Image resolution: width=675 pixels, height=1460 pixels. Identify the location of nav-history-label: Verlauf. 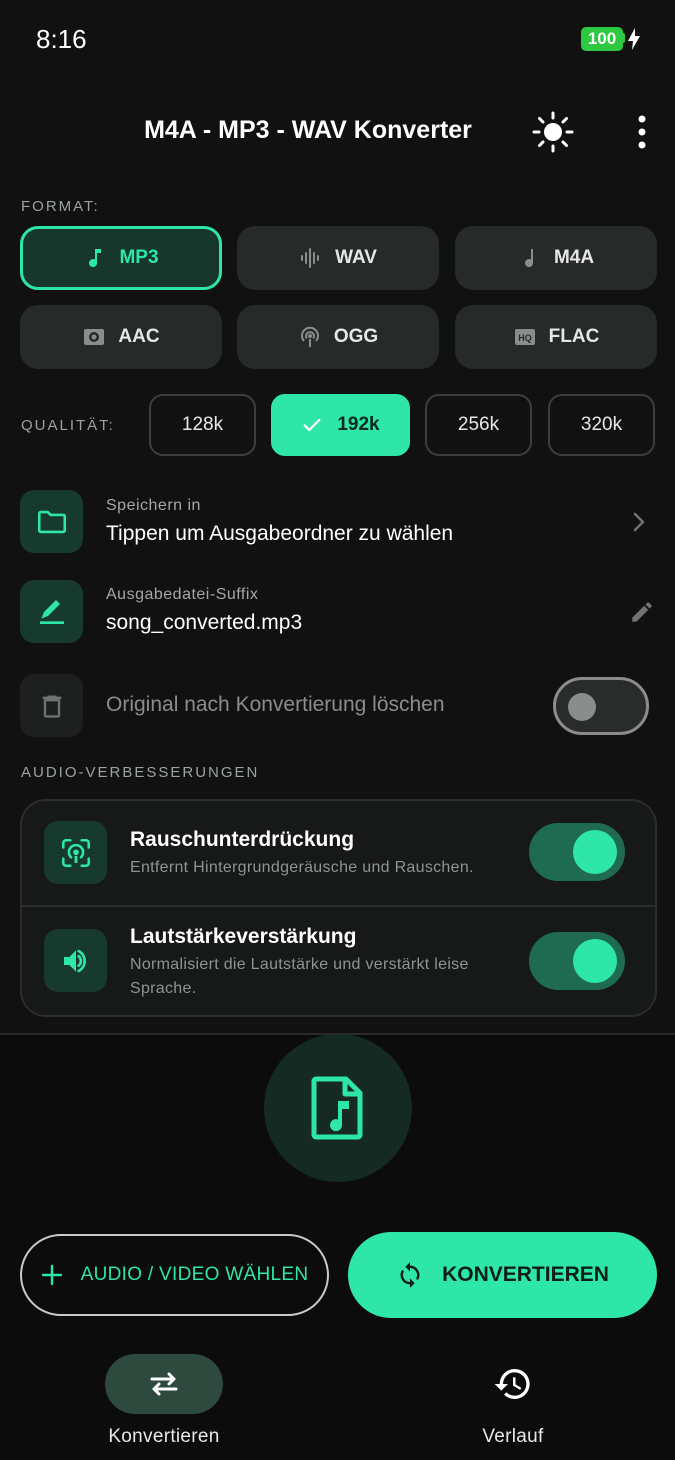
(513, 1436).